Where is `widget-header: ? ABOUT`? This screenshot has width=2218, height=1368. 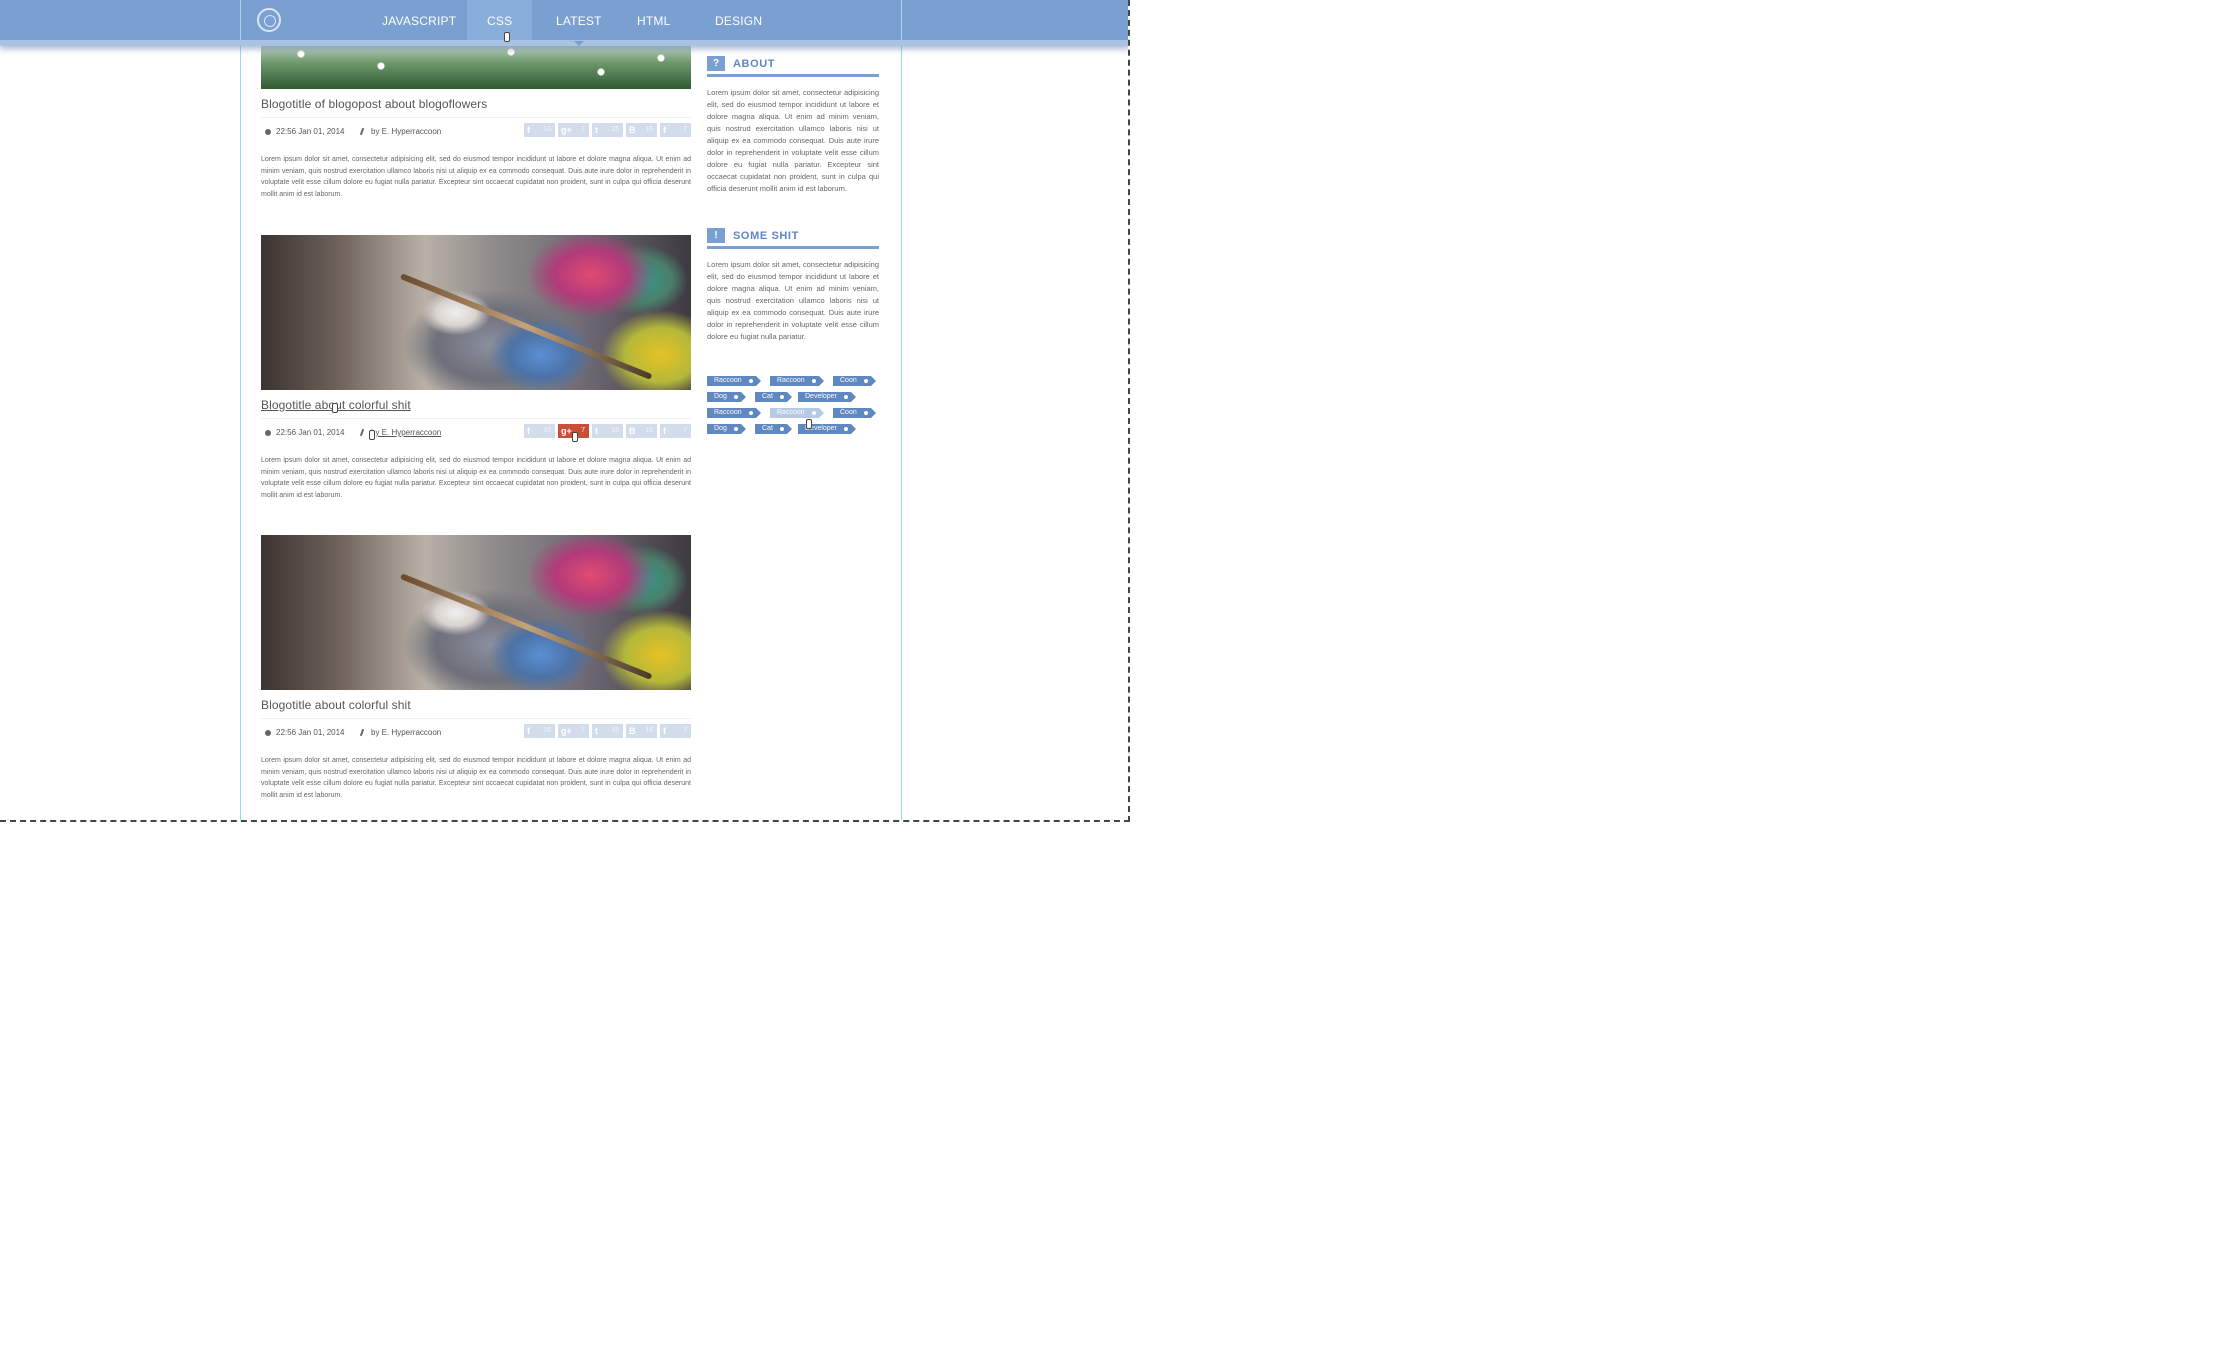 widget-header: ? ABOUT is located at coordinates (793, 66).